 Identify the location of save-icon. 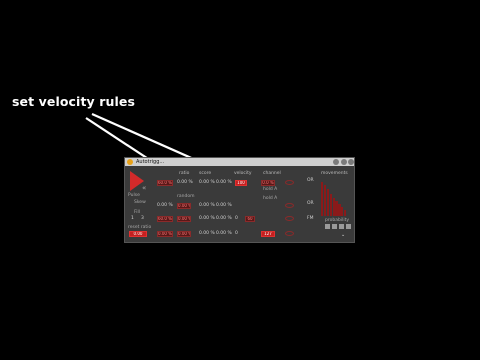
(336, 162).